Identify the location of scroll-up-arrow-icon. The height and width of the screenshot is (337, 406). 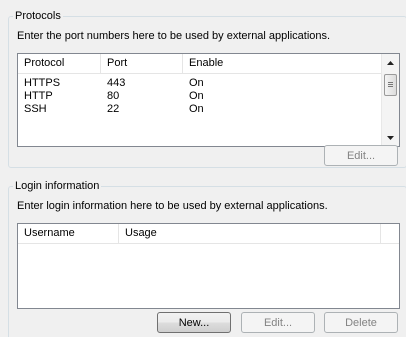
(390, 62).